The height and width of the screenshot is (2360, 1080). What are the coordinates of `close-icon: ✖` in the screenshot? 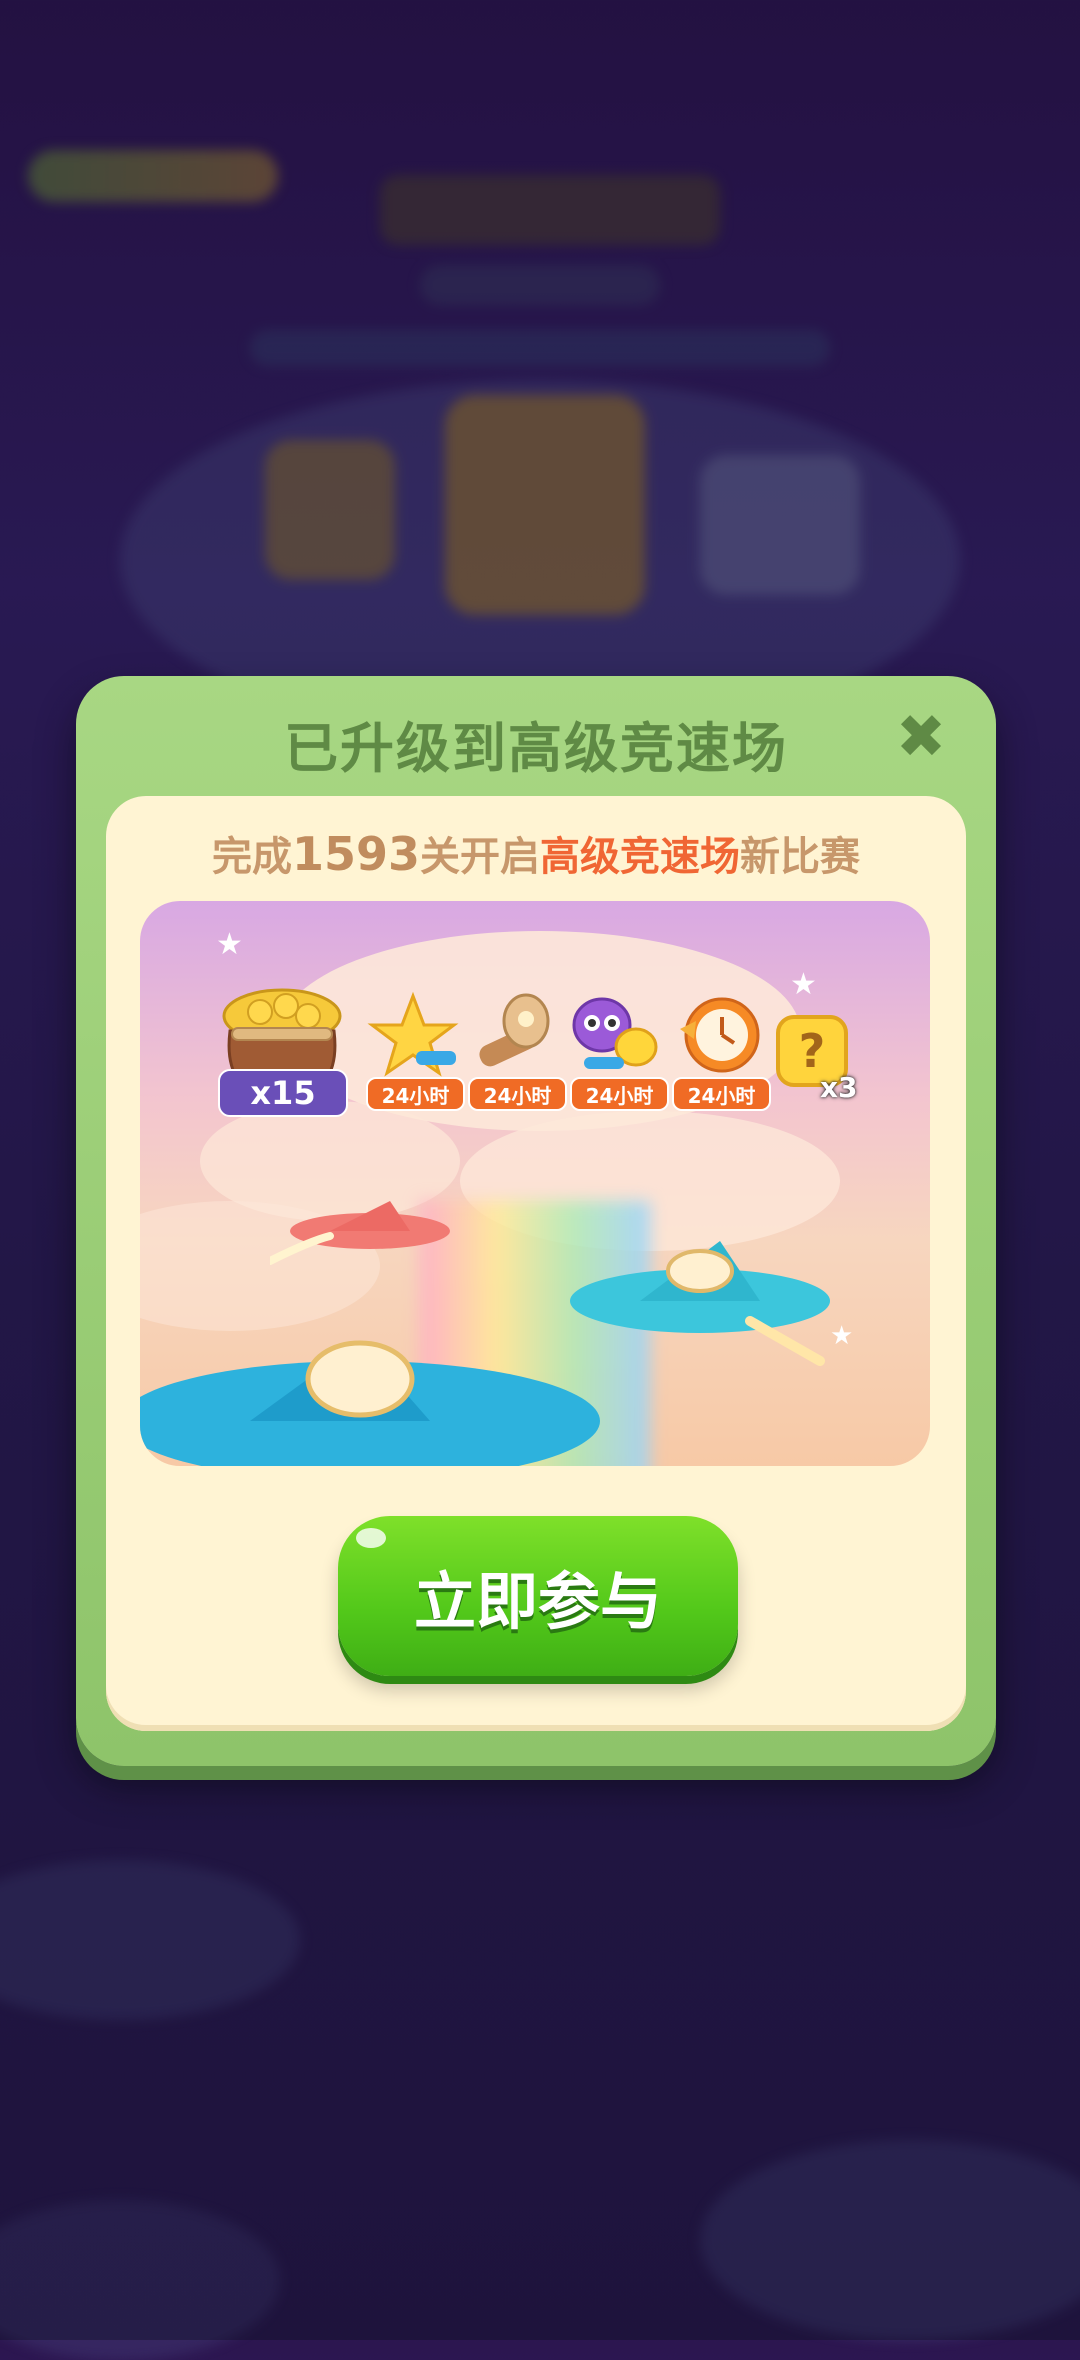 It's located at (921, 737).